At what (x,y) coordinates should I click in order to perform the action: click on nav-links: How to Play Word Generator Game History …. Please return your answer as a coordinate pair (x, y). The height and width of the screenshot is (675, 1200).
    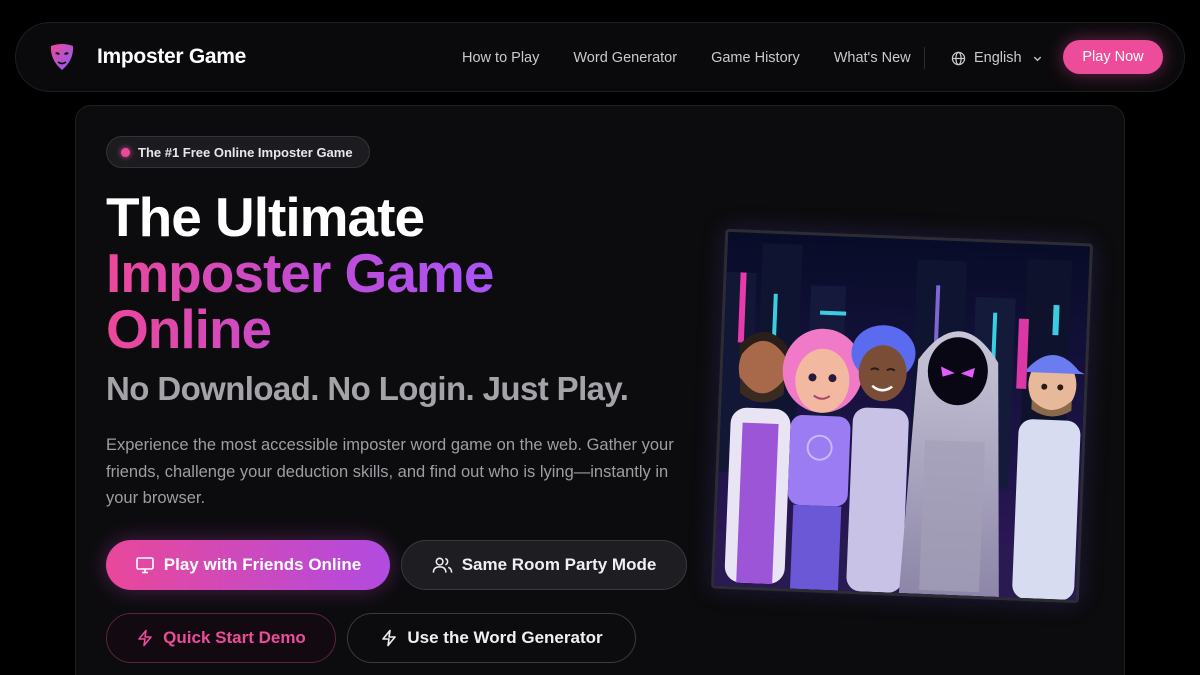
    Looking at the image, I should click on (703, 58).